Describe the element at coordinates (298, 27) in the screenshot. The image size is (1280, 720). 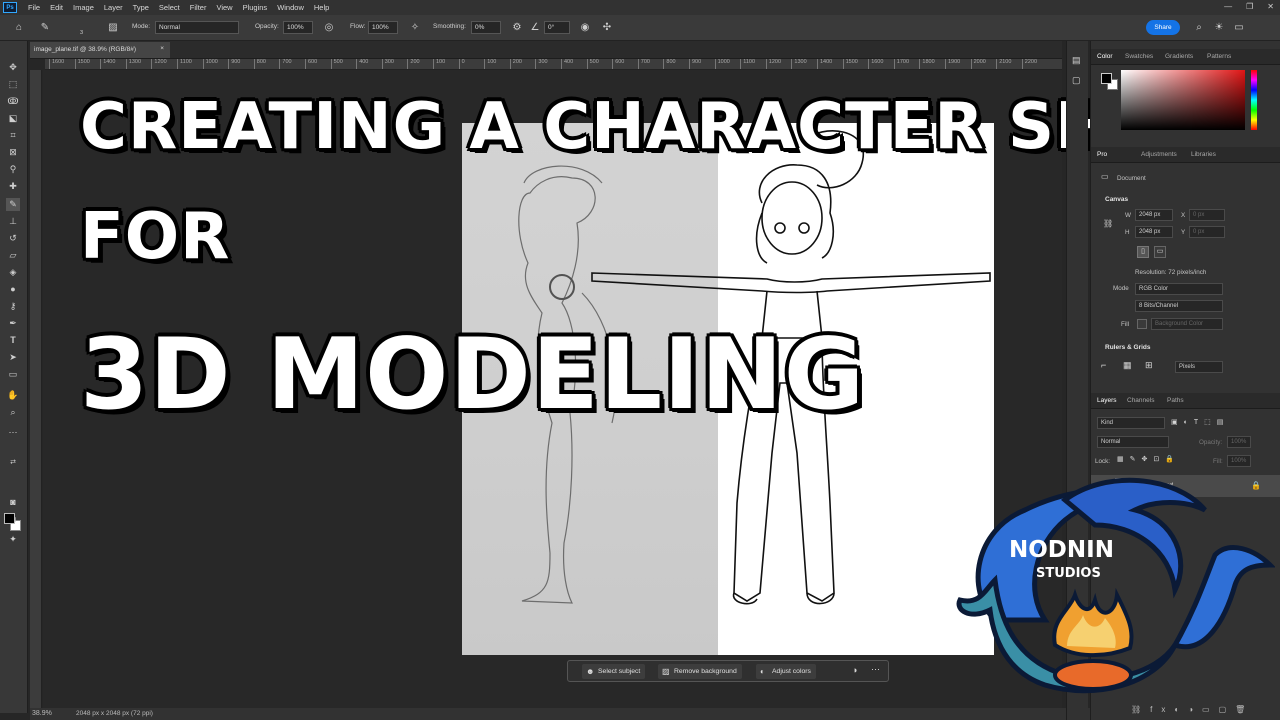
I see `opacity-field: 100%` at that location.